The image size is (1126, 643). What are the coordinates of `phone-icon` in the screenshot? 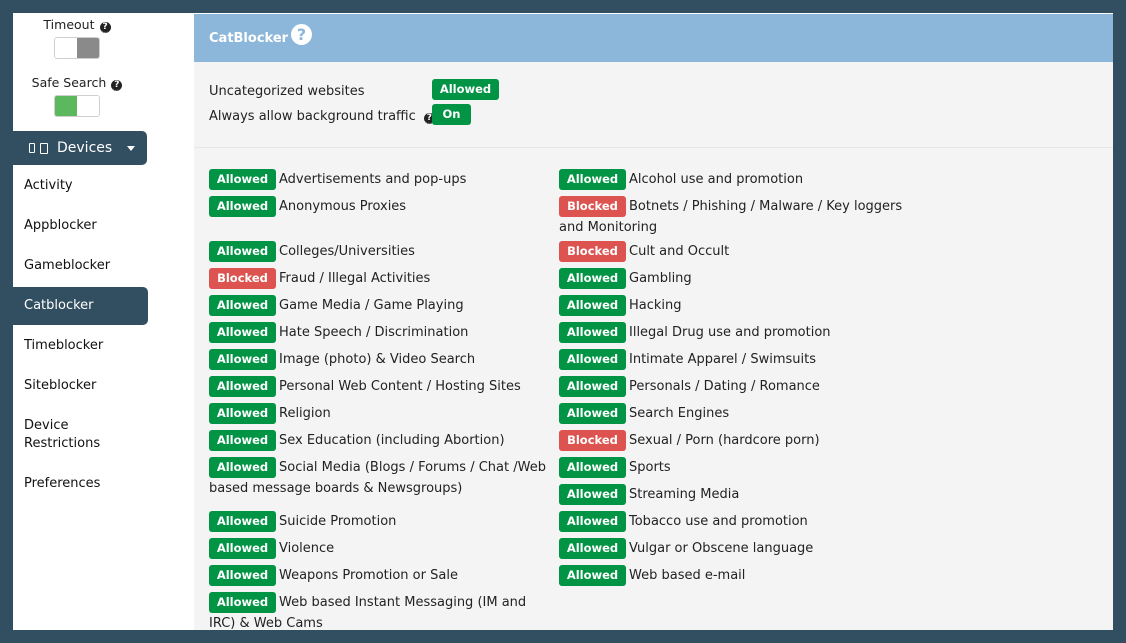 It's located at (32, 148).